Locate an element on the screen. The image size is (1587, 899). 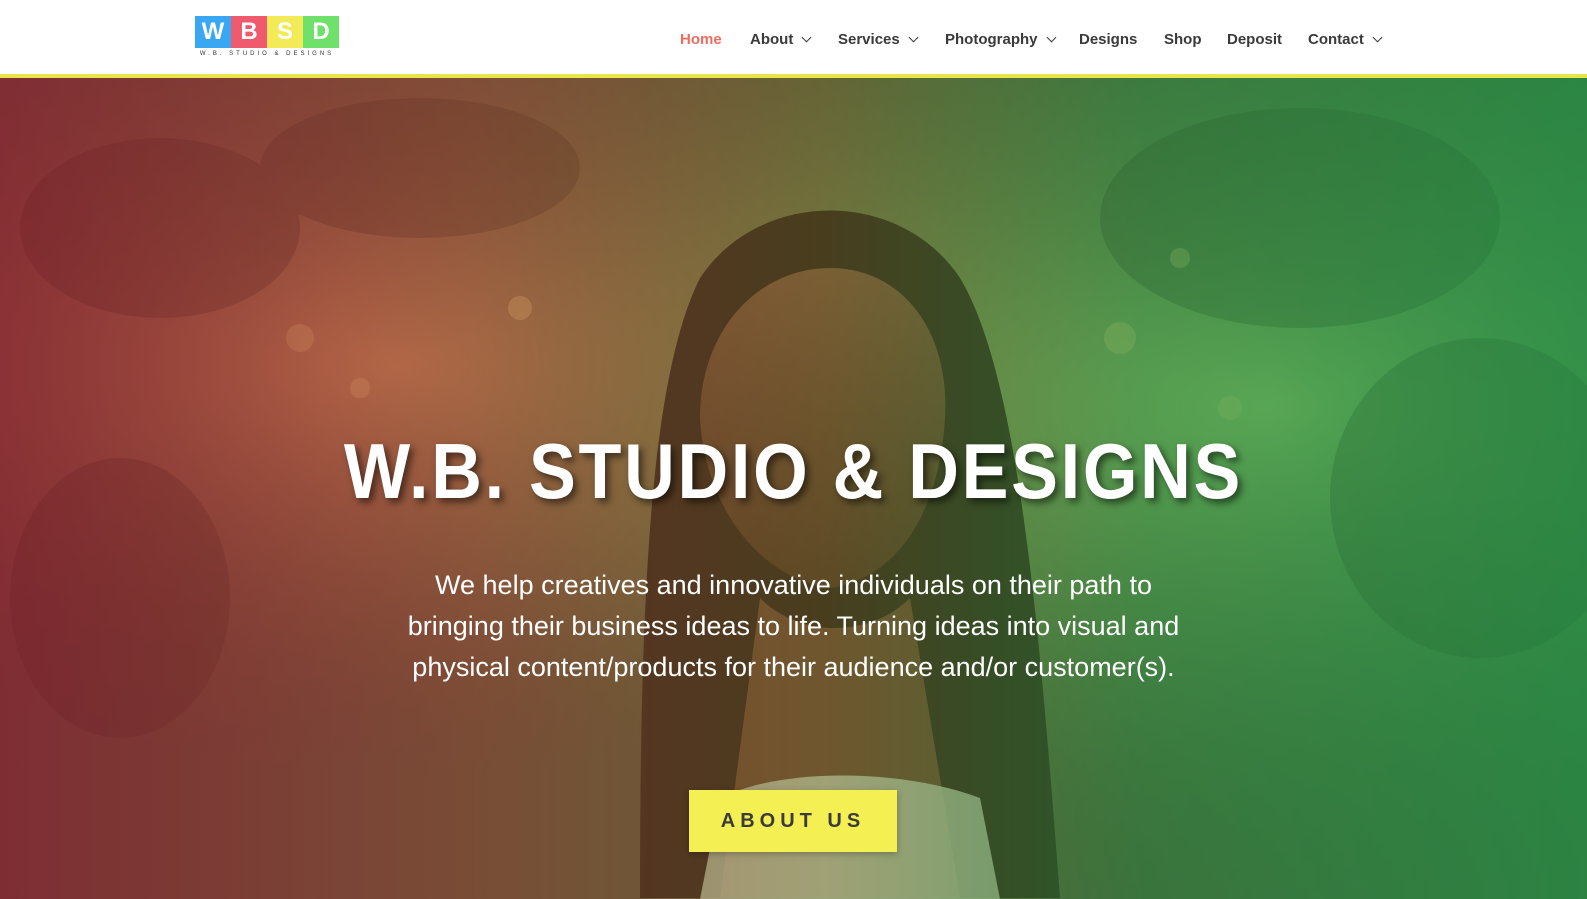
nav-deposit: Deposit is located at coordinates (1254, 39).